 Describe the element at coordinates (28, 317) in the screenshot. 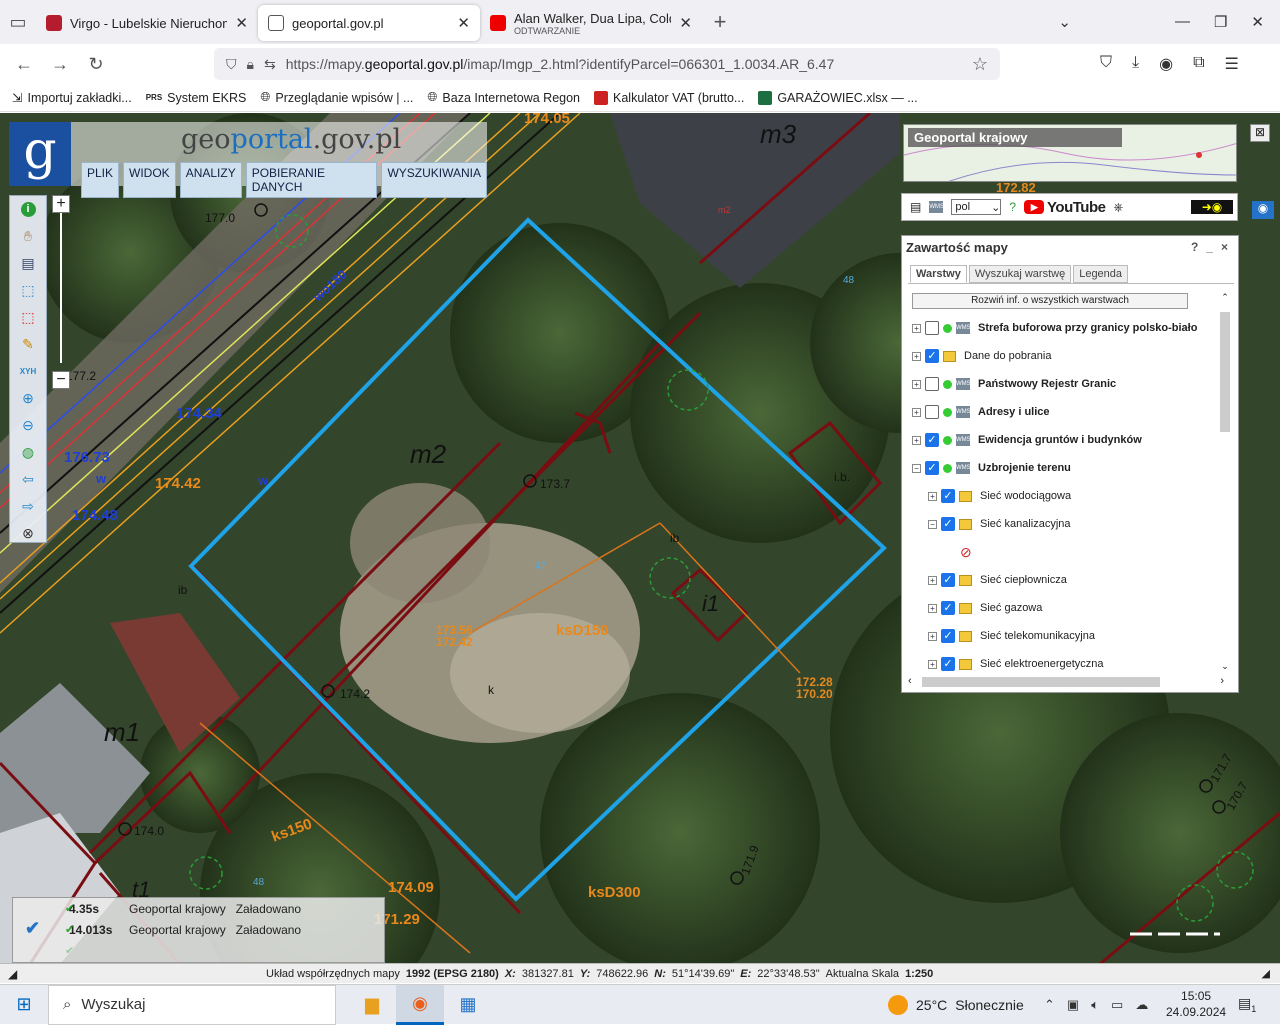

I see `remove-selection-icon: ⬚` at that location.